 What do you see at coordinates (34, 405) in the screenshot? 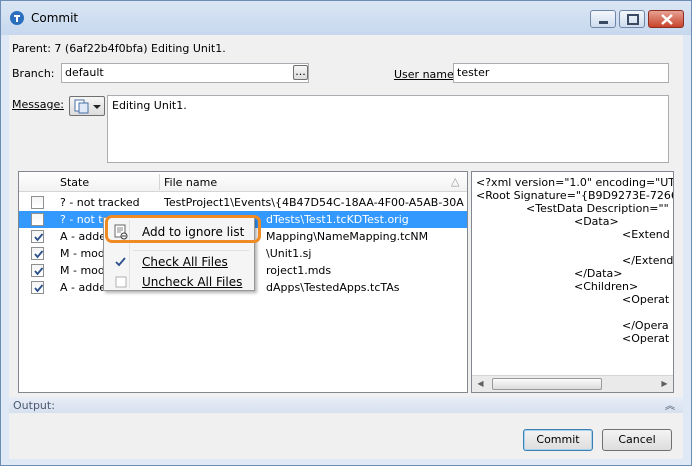
I see `output-label: Output:` at bounding box center [34, 405].